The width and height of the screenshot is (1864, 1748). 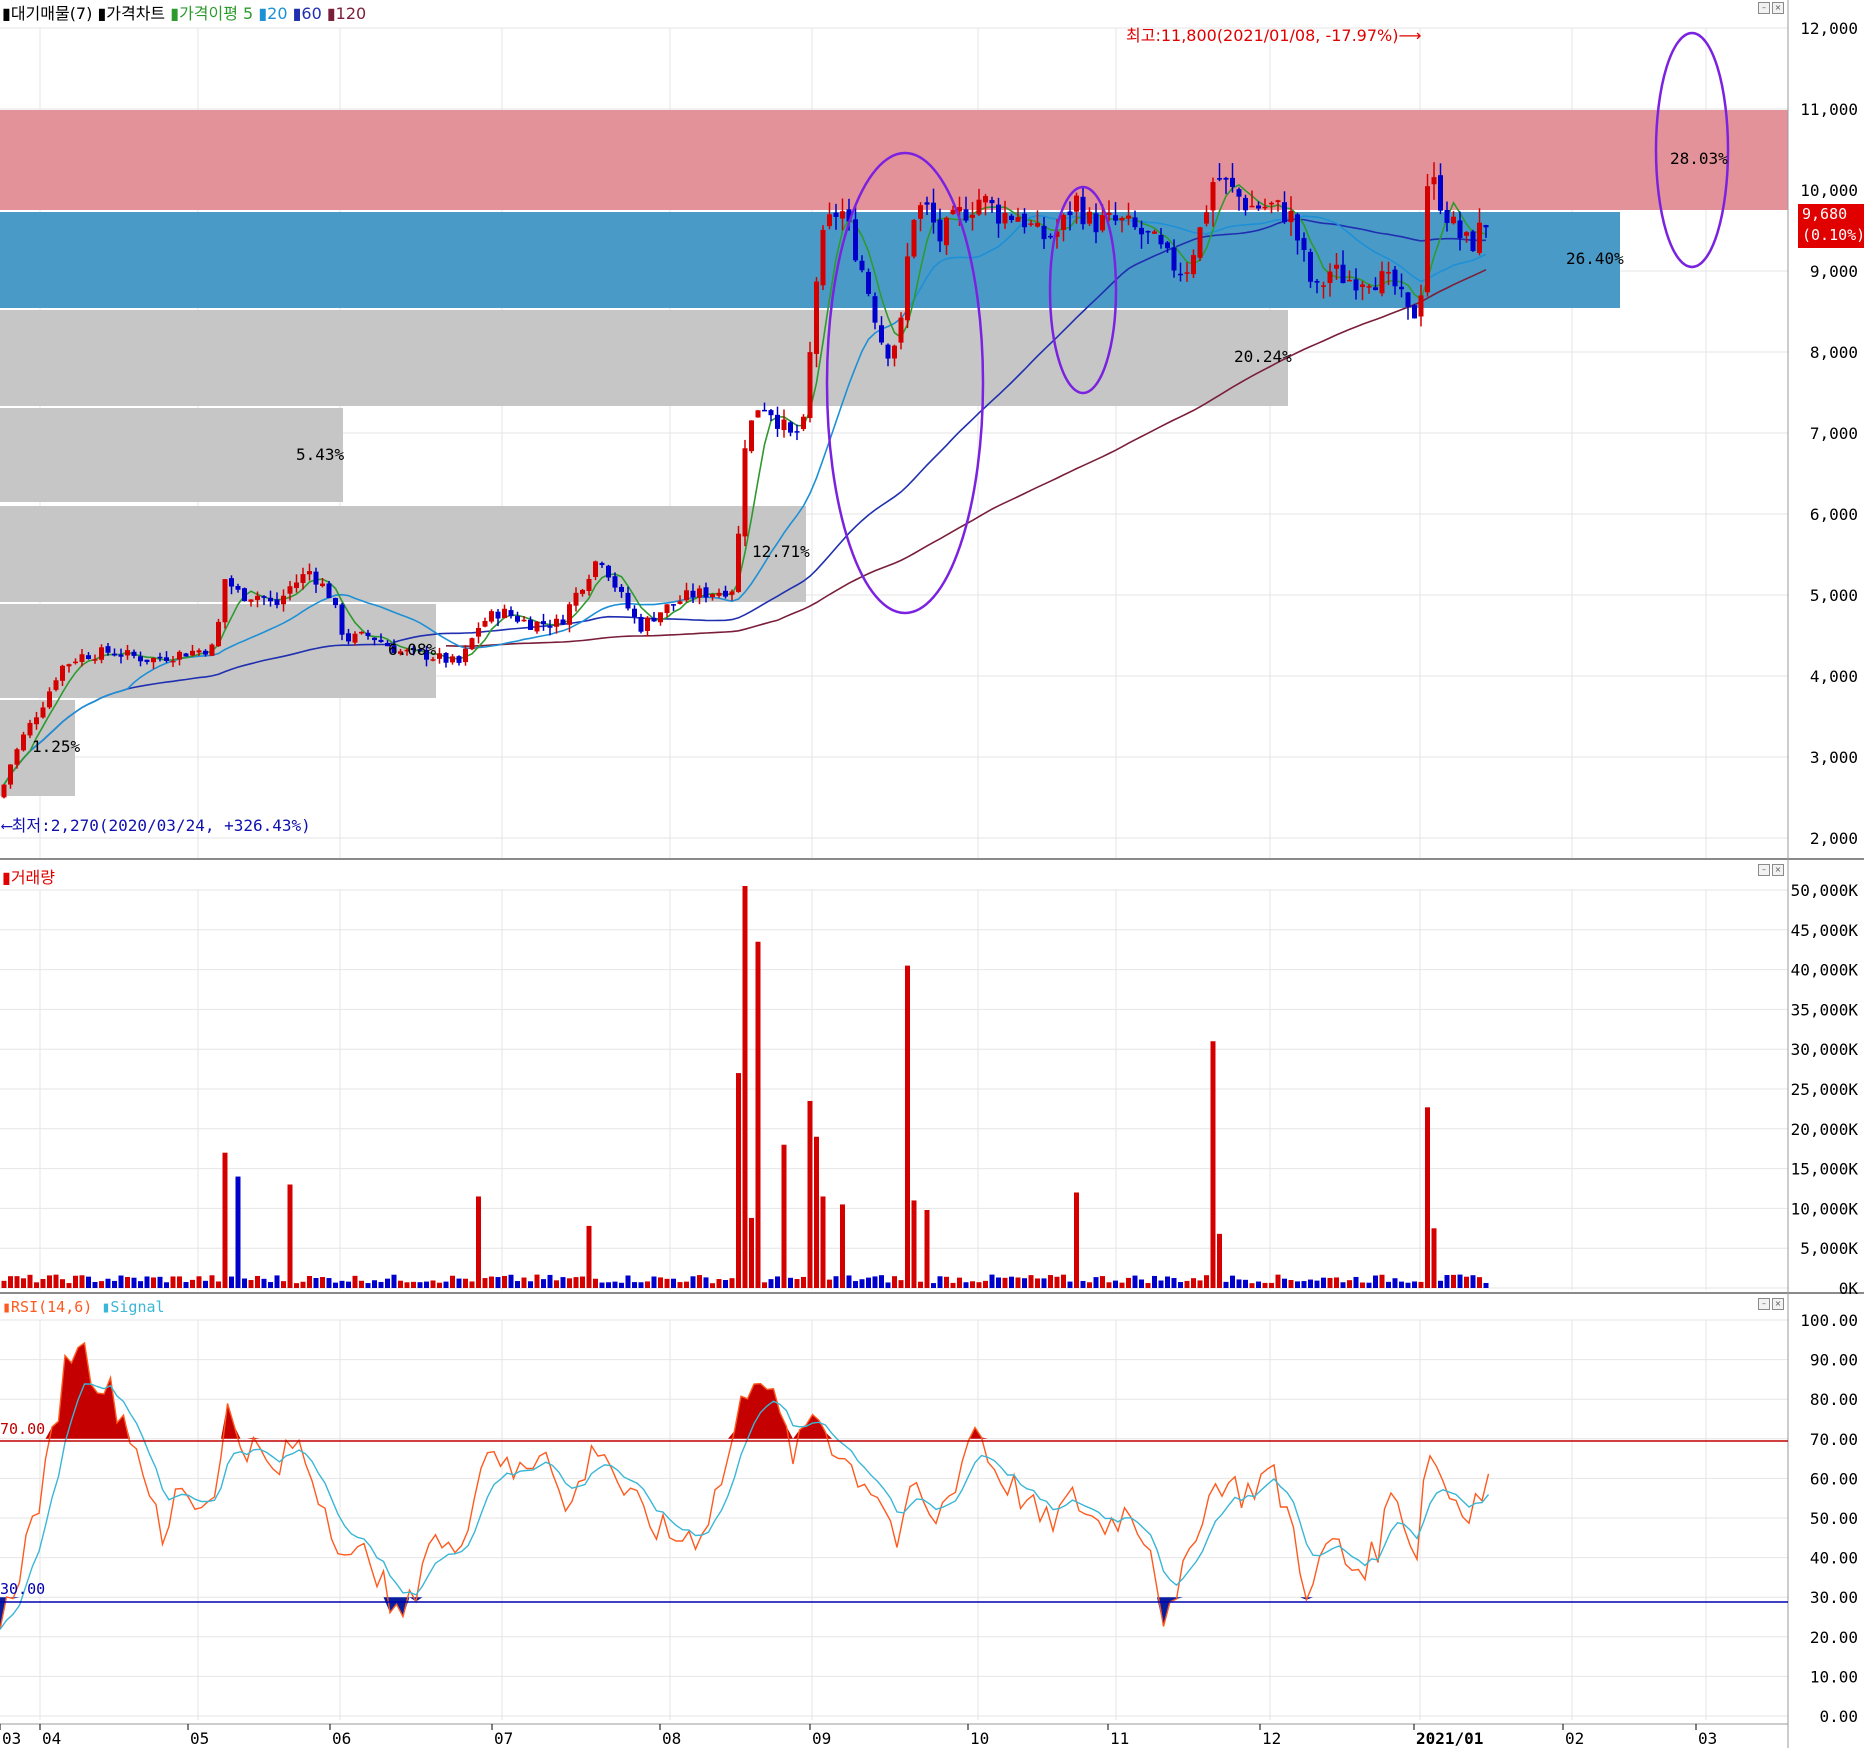 What do you see at coordinates (1825, 890) in the screenshot?
I see `y-tick-label: 50,000K` at bounding box center [1825, 890].